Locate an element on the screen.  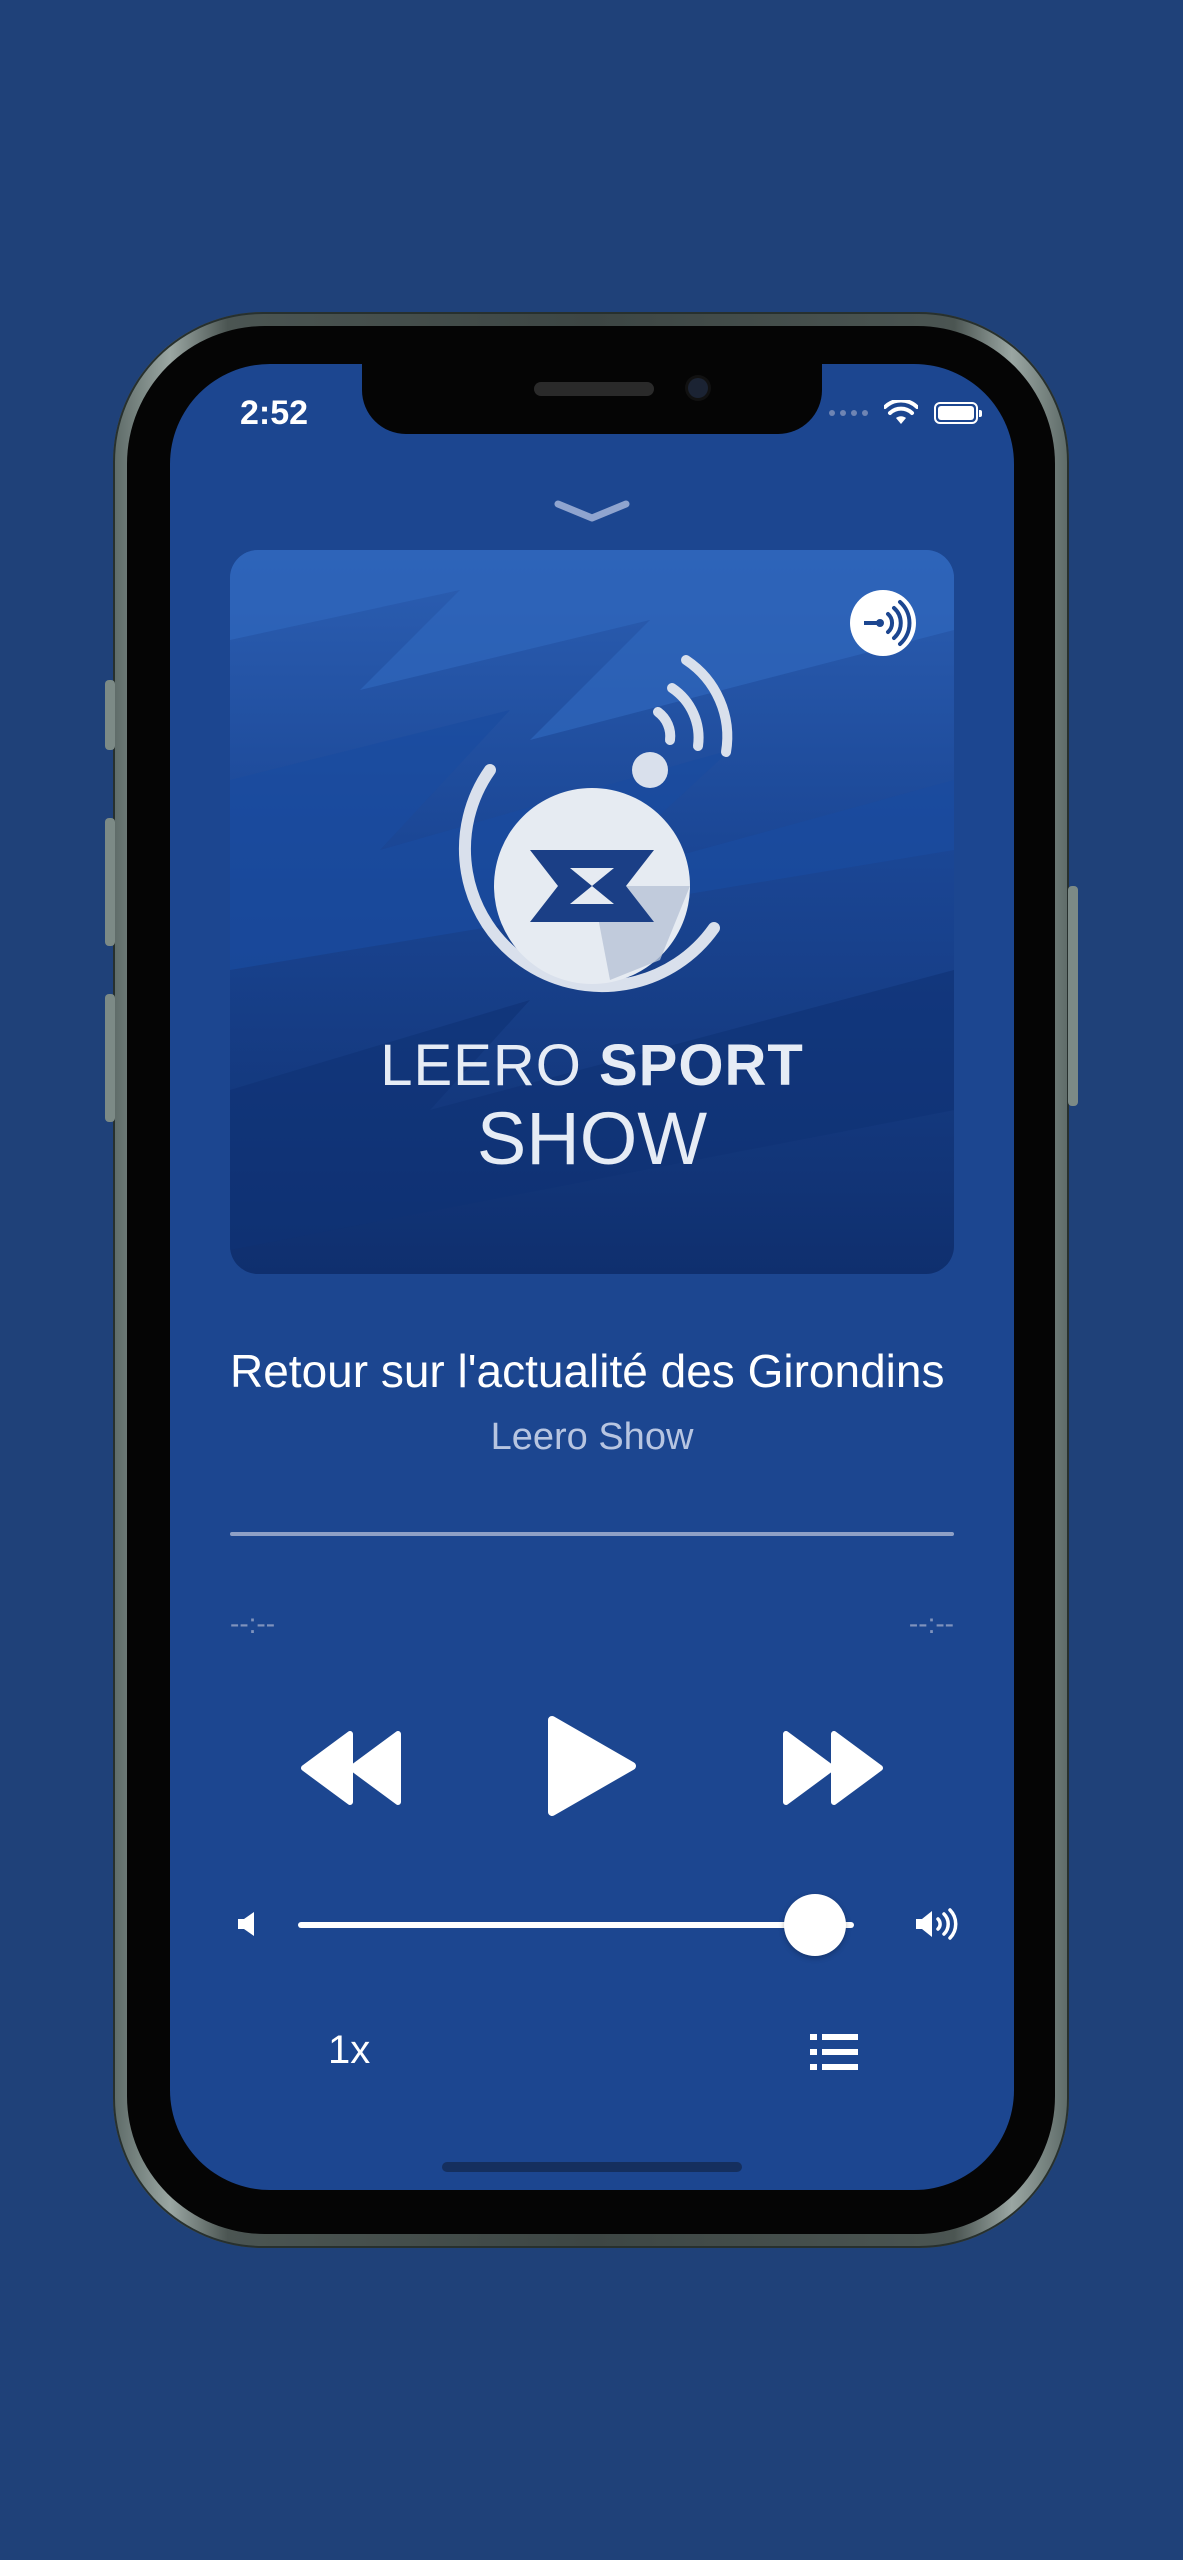
remaining-time: --:-- is located at coordinates (931, 1623).